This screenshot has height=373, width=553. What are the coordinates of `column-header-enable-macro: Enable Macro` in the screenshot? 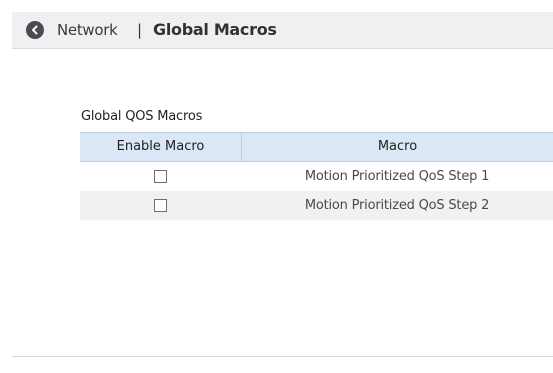 It's located at (161, 147).